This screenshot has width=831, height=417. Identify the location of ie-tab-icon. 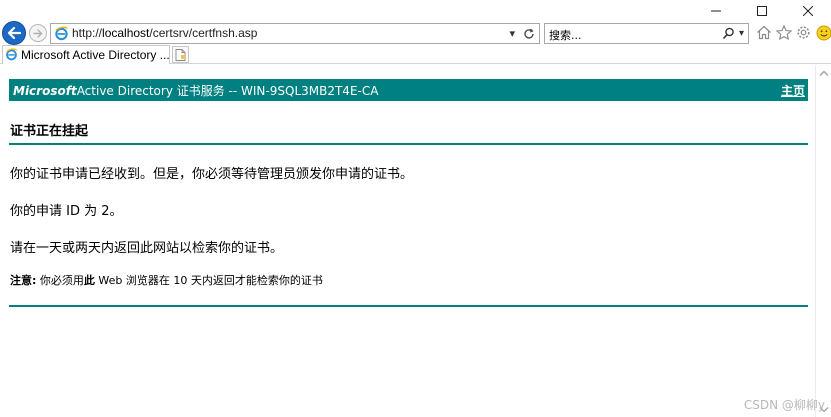
(11, 55).